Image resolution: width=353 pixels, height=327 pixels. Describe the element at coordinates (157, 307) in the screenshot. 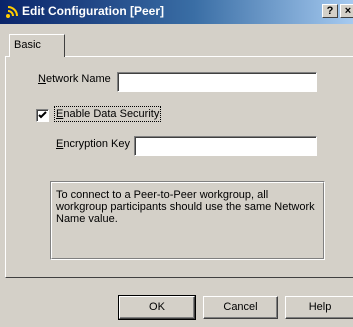

I see `ok-button: OK` at that location.